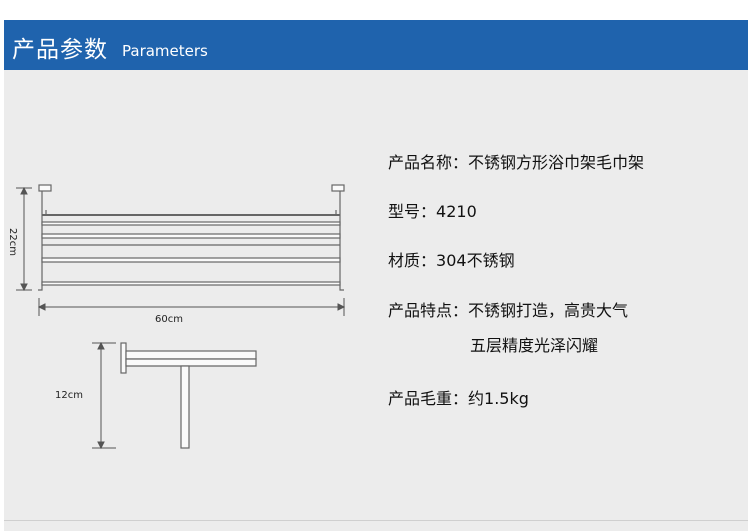  What do you see at coordinates (420, 162) in the screenshot?
I see `spec-label: 产品名称` at bounding box center [420, 162].